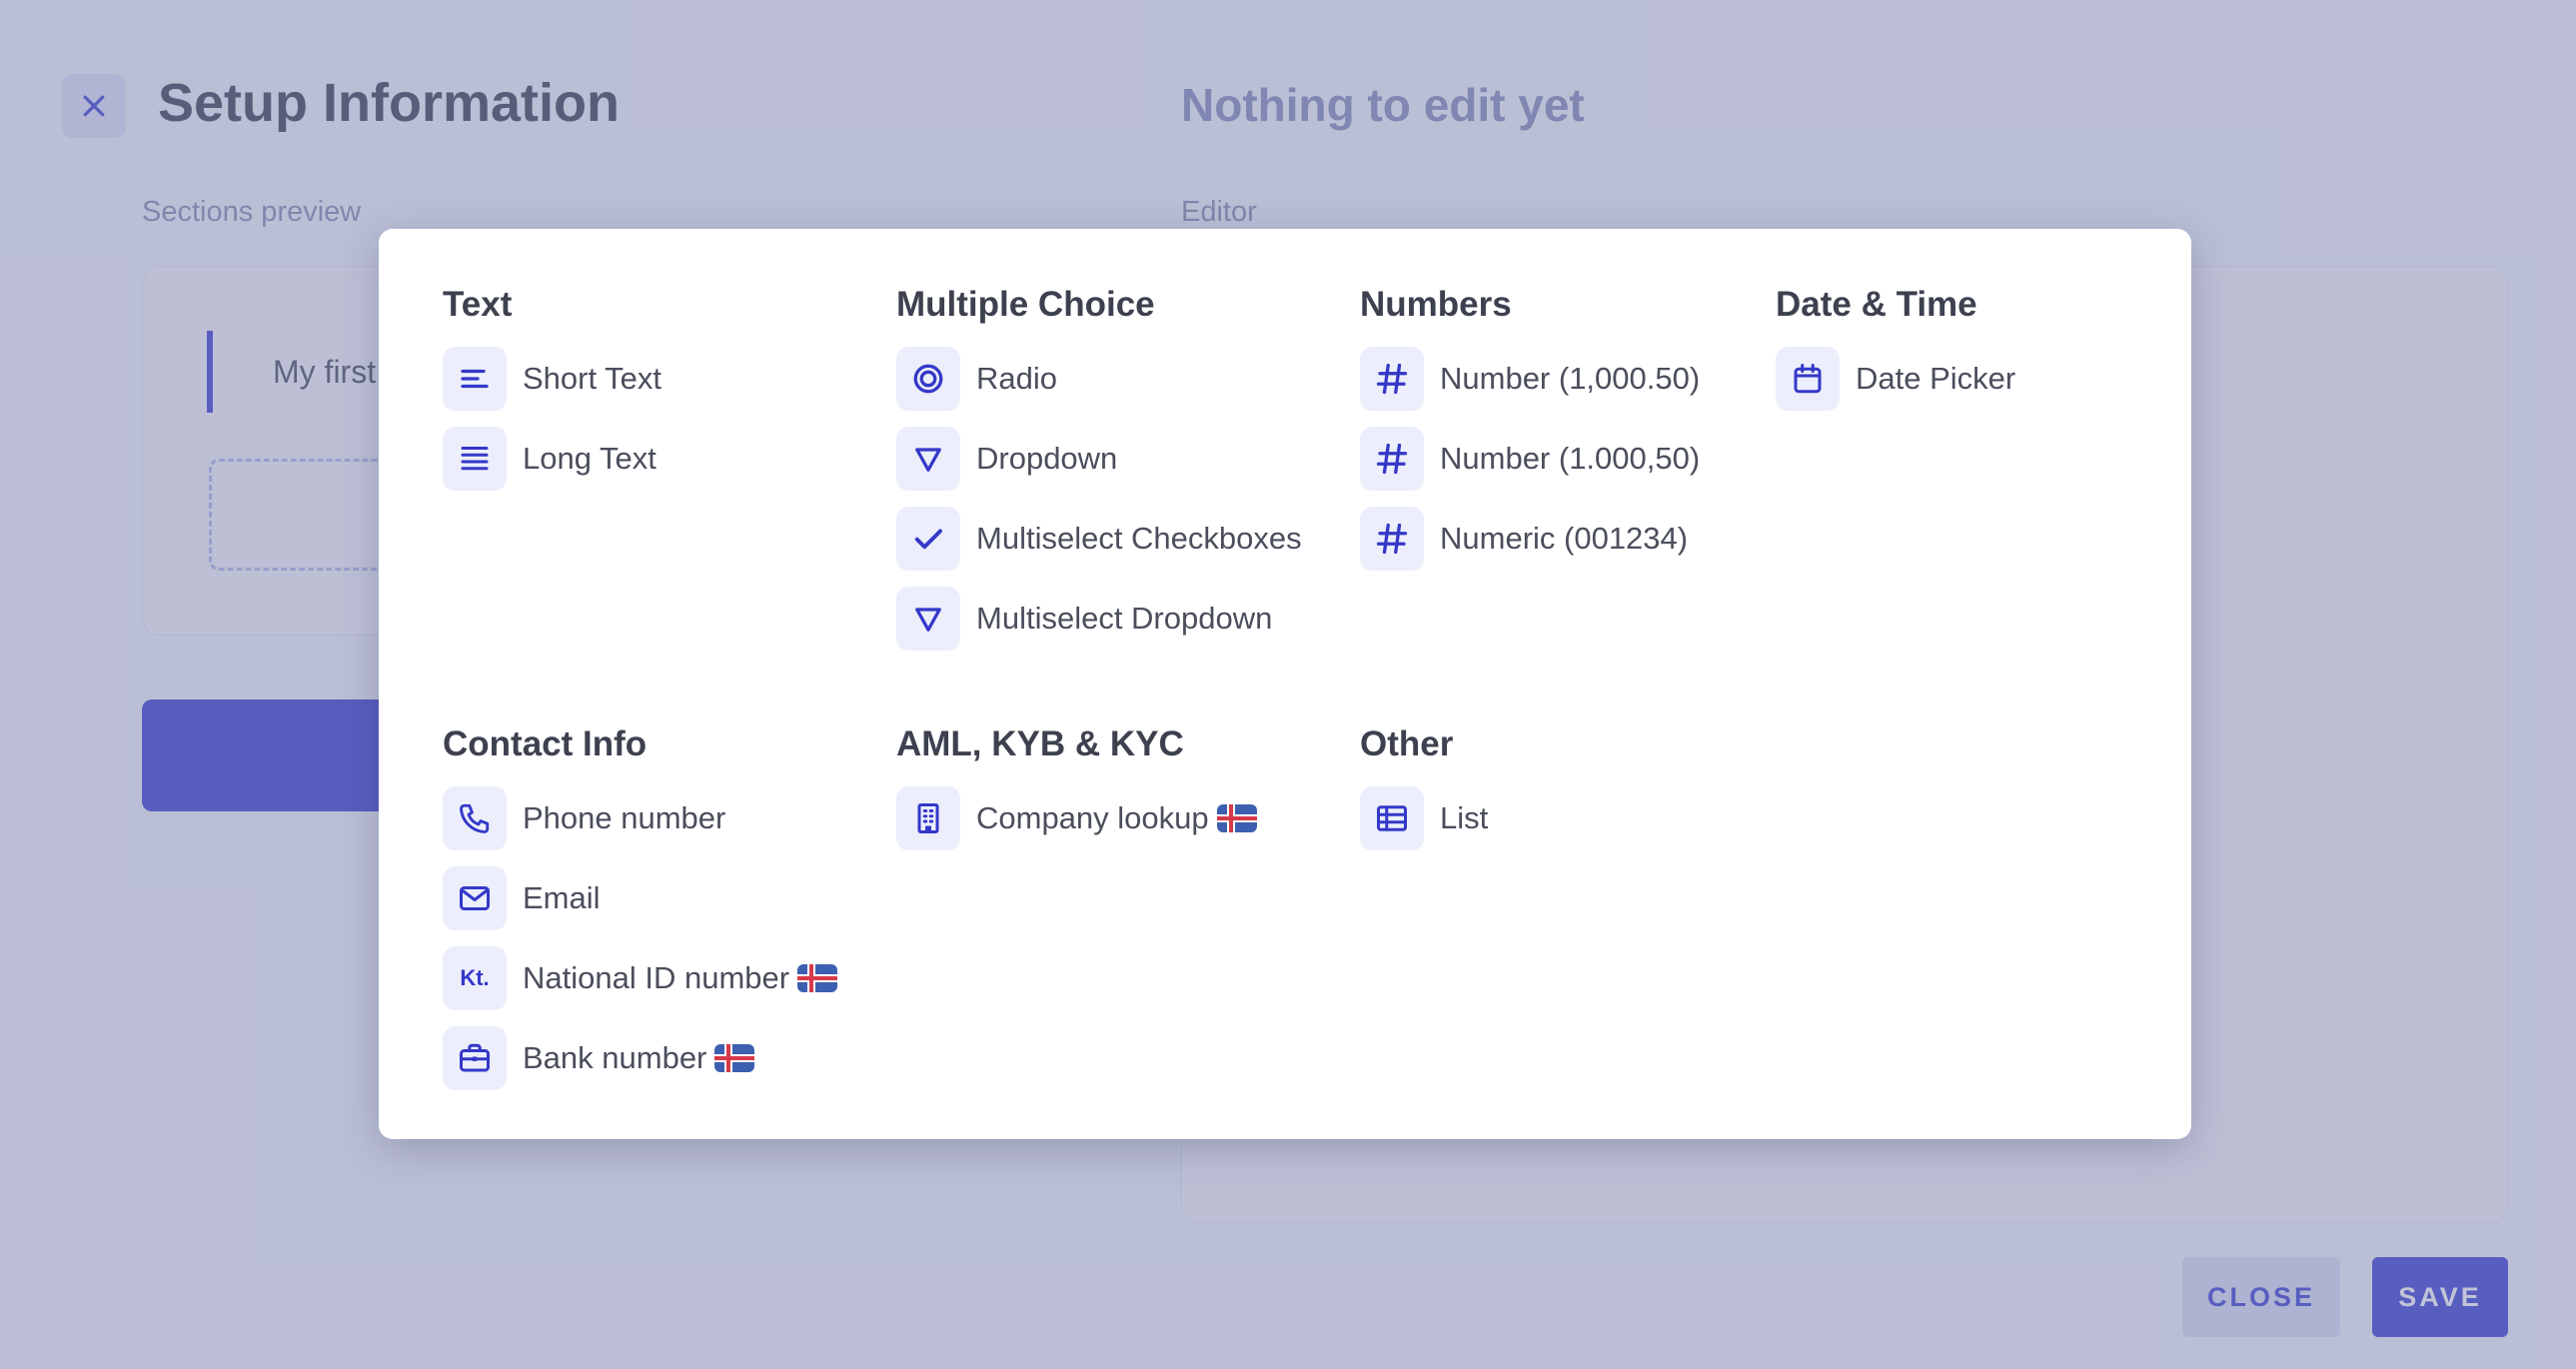 This screenshot has height=1369, width=2576. I want to click on field-long-text: Long Text, so click(552, 459).